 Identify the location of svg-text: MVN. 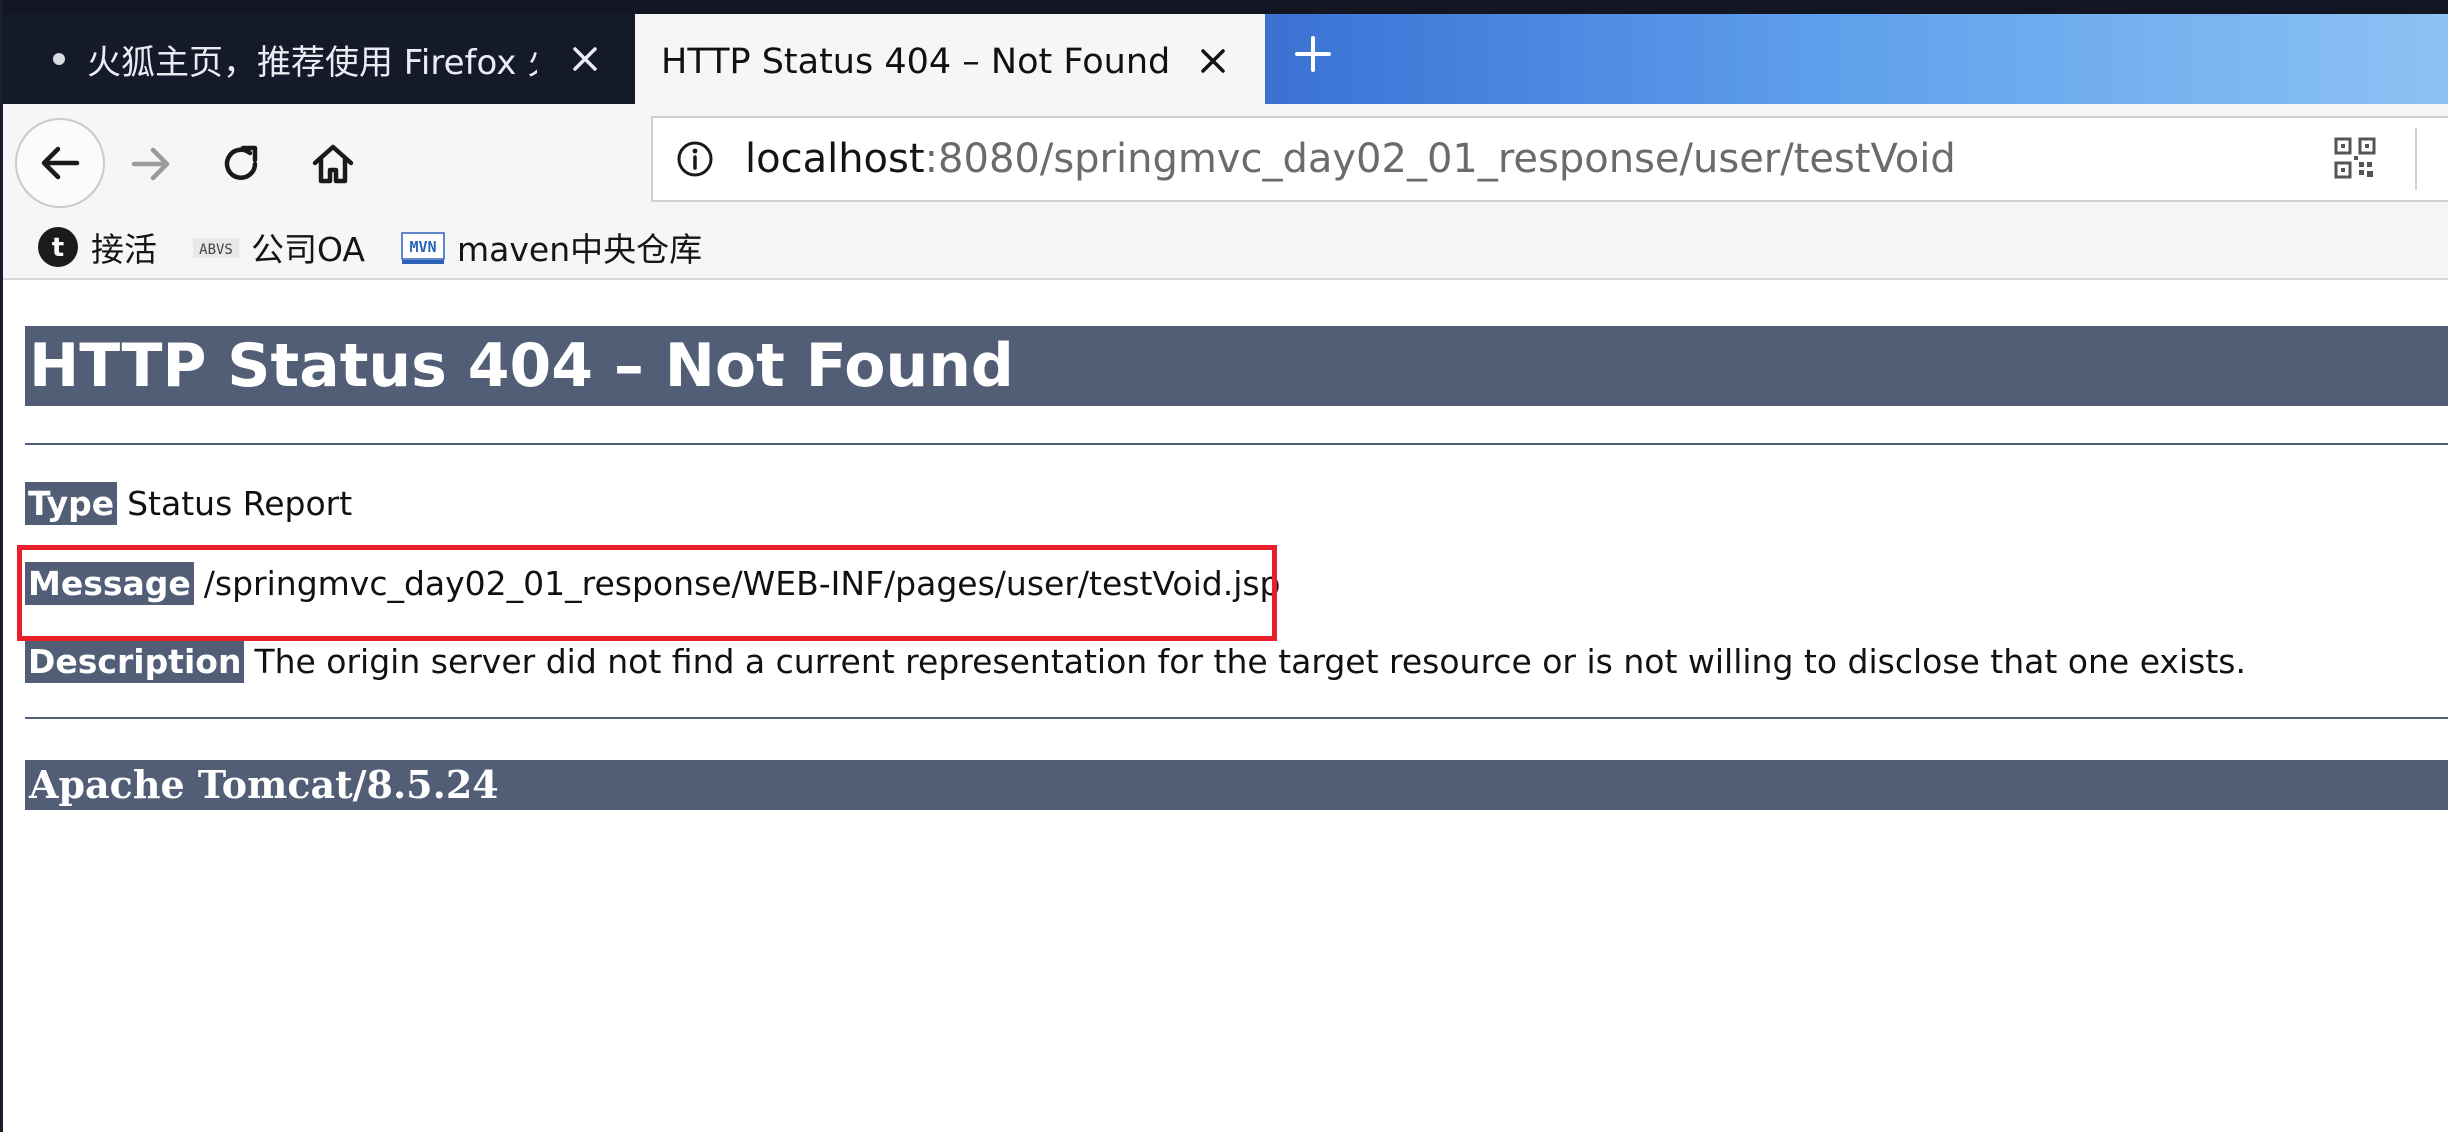
(422, 247).